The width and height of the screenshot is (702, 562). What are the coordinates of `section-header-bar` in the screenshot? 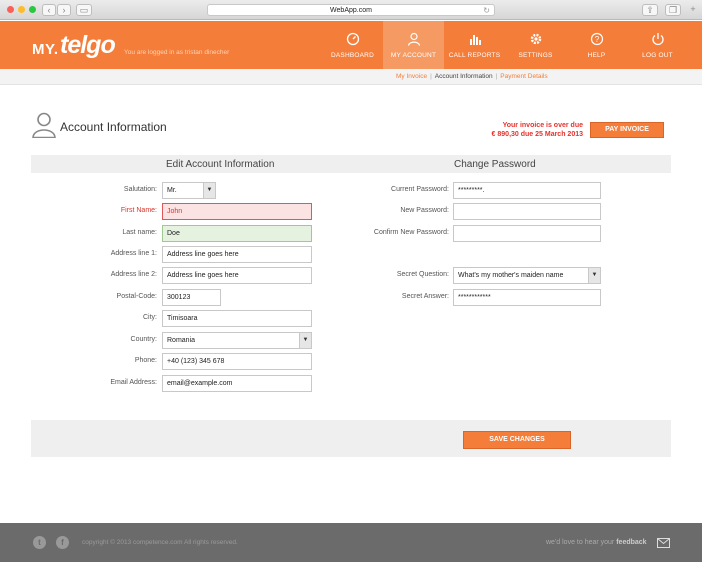 It's located at (351, 164).